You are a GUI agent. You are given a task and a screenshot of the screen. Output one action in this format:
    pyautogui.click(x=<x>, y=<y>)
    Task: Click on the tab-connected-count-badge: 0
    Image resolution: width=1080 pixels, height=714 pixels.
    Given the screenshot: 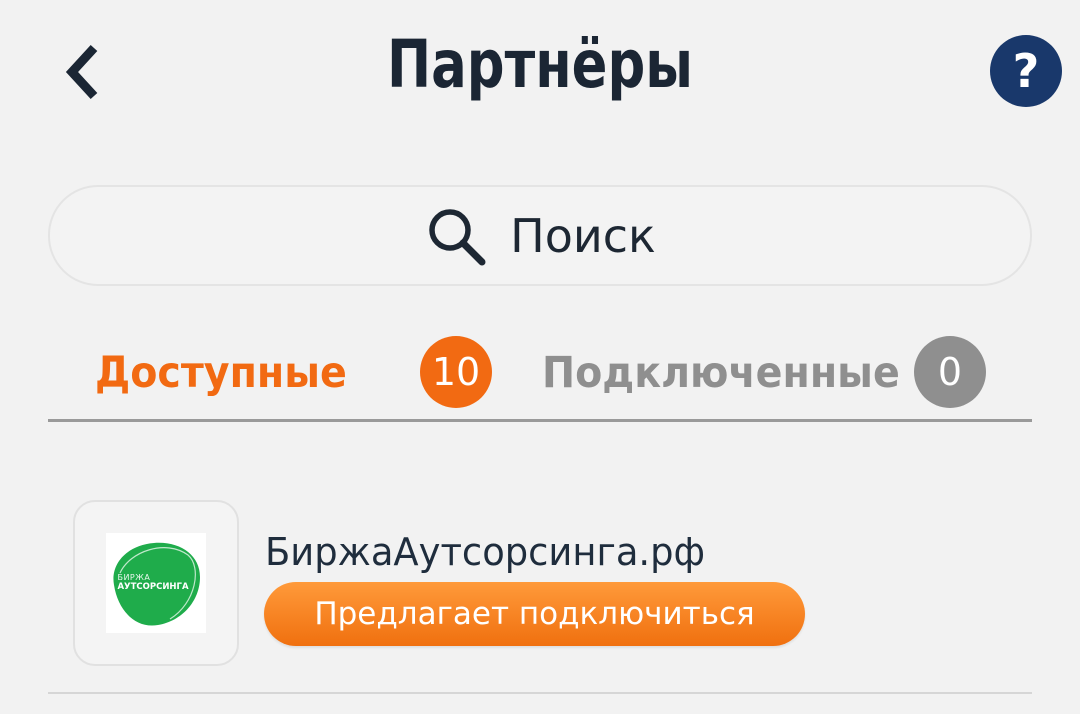 What is the action you would take?
    pyautogui.click(x=950, y=372)
    